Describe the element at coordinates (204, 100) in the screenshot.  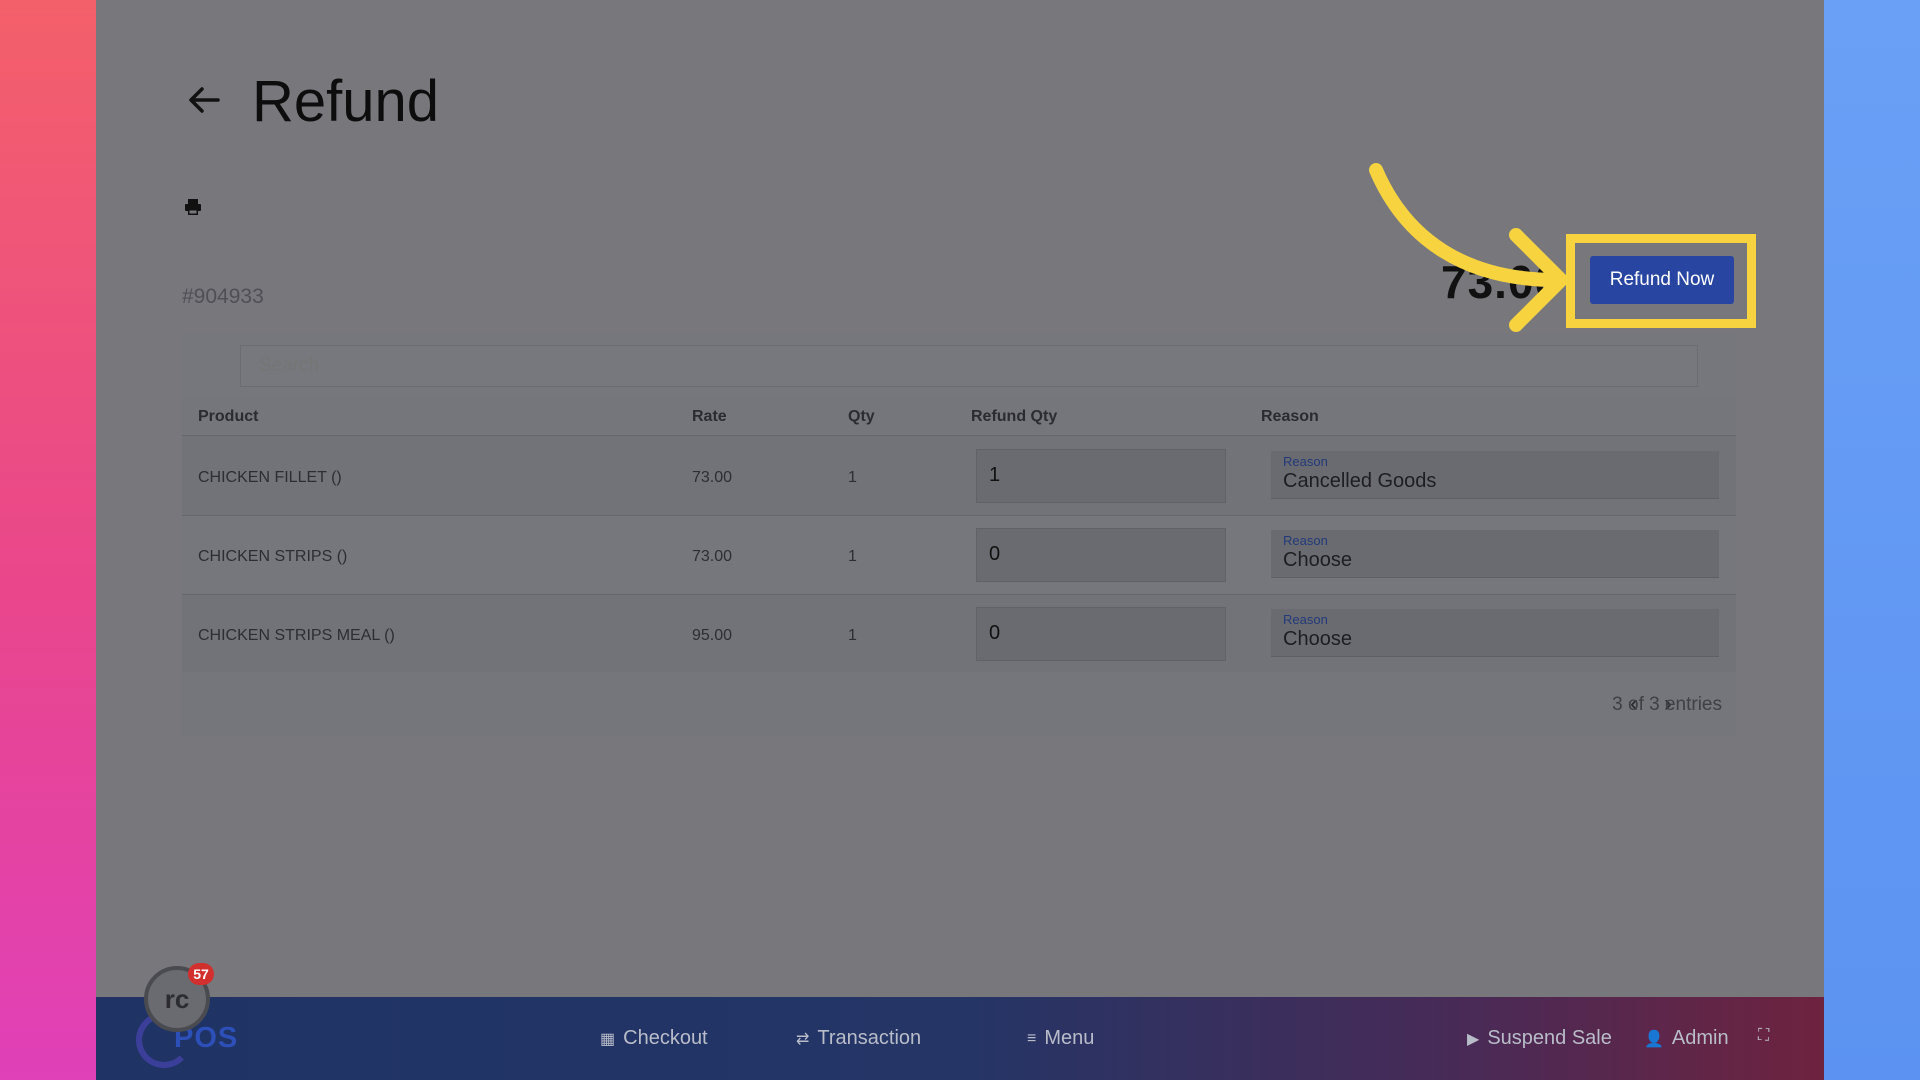
I see `back-arrow-icon` at that location.